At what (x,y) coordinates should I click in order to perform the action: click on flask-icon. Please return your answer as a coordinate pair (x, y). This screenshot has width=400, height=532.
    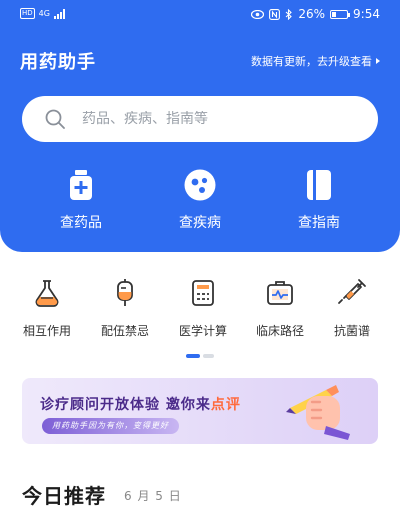
    Looking at the image, I should click on (47, 293).